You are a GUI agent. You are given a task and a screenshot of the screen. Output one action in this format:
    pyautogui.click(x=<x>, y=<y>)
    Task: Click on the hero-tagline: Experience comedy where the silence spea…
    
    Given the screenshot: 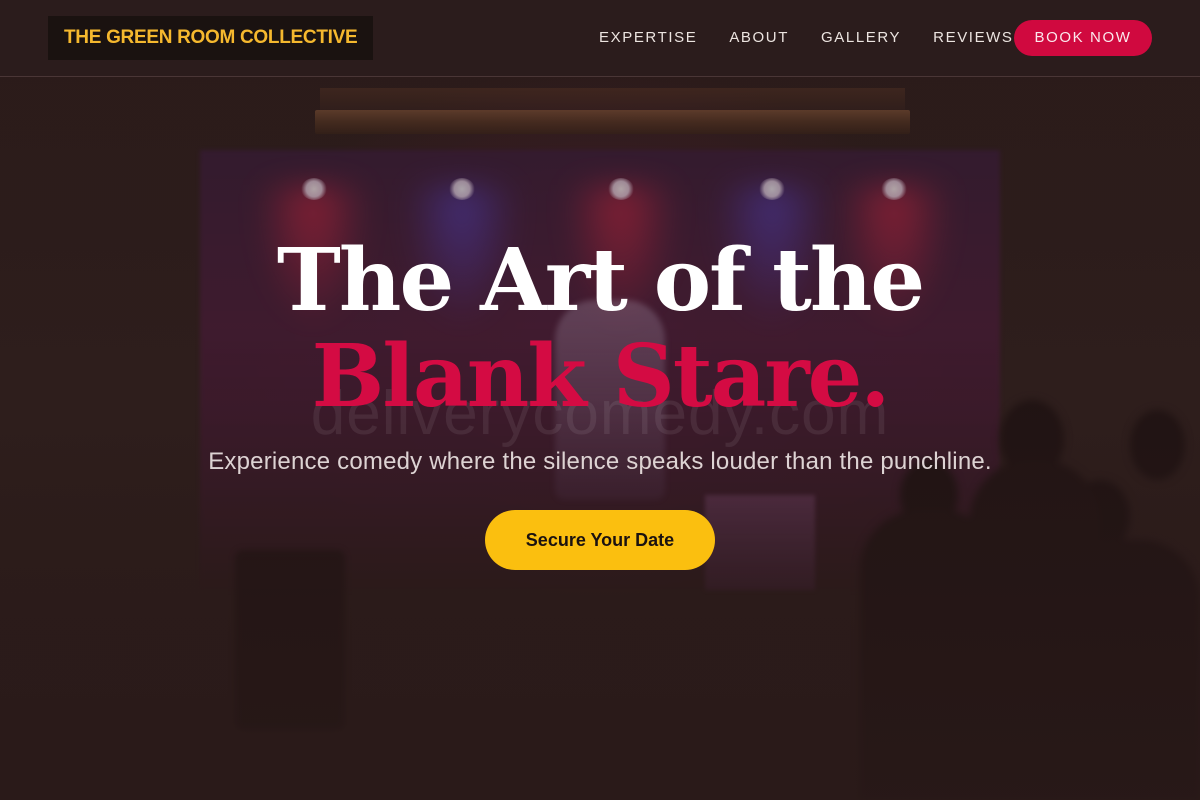 What is the action you would take?
    pyautogui.click(x=600, y=461)
    